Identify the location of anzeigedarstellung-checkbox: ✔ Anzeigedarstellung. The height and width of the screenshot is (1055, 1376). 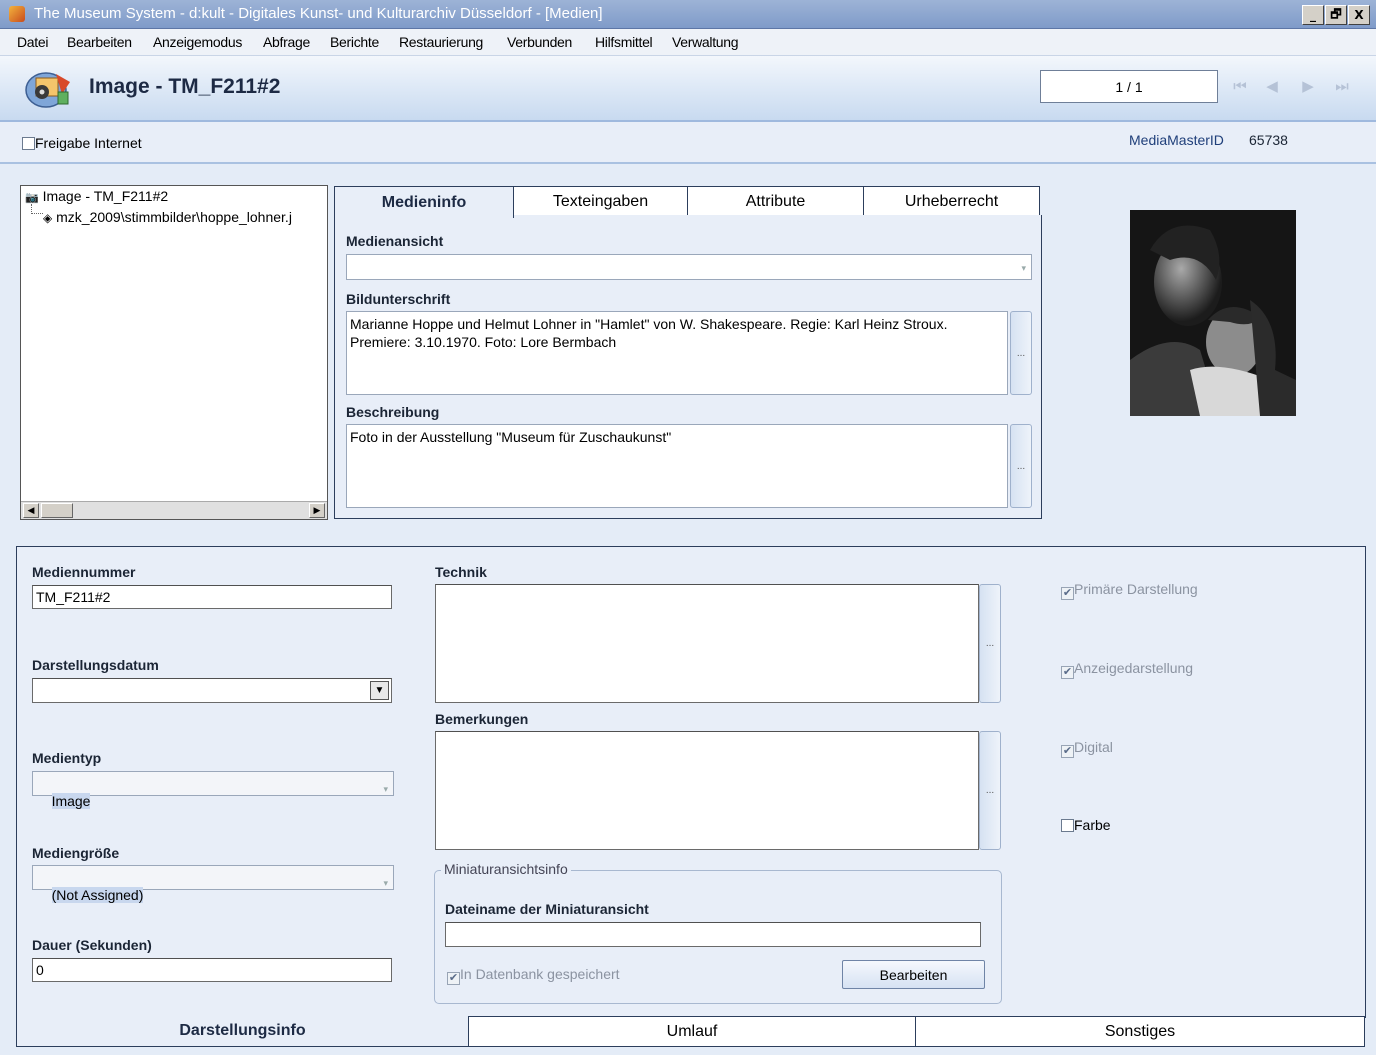
(1127, 669).